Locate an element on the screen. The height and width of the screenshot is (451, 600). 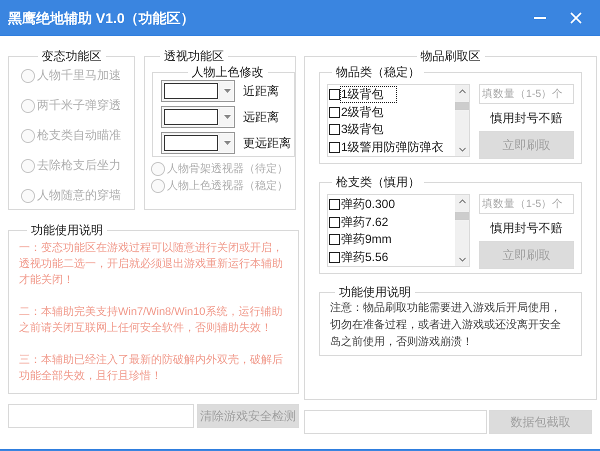
group-title: 透视功能区 is located at coordinates (194, 56).